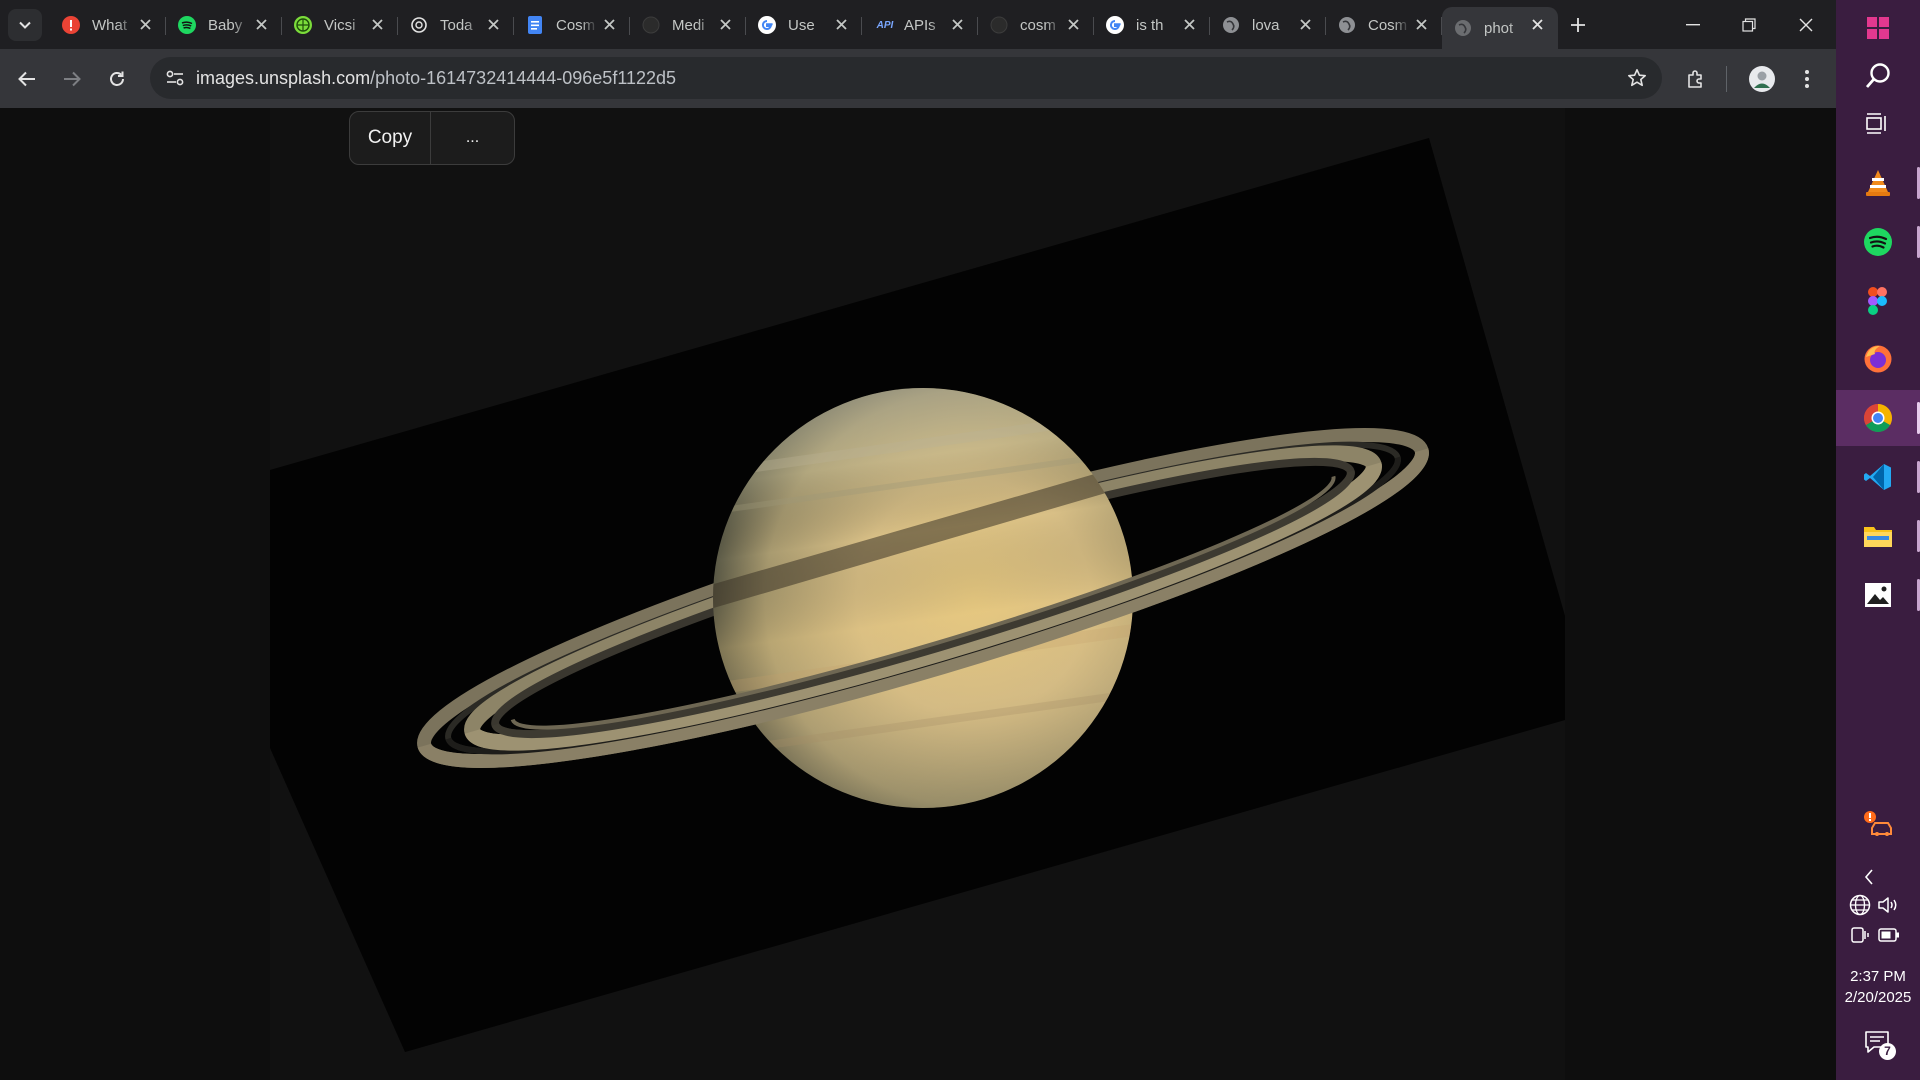  I want to click on vscode-app, so click(1878, 477).